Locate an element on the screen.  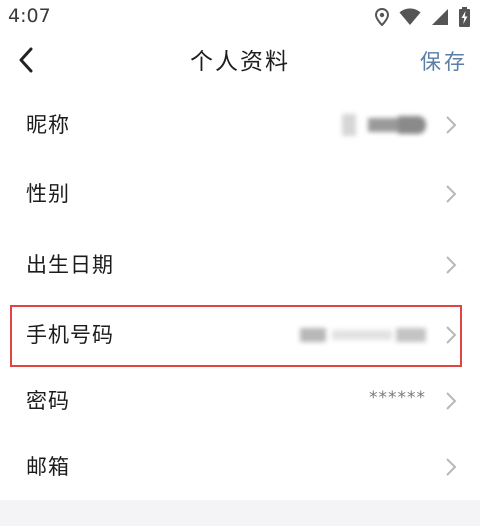
email-label: 邮箱 is located at coordinates (48, 467).